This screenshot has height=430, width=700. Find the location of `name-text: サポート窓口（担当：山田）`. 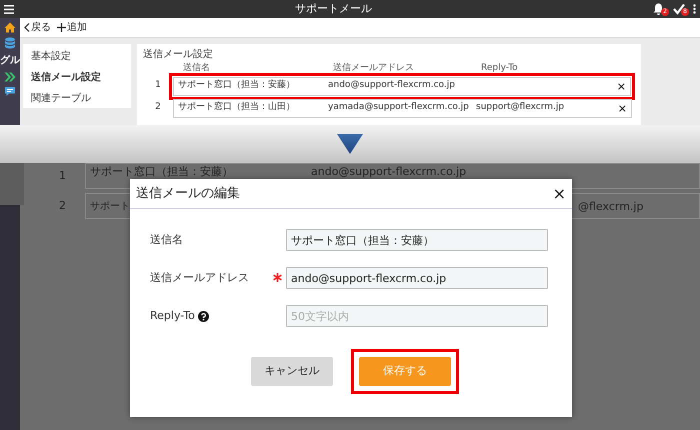

name-text: サポート窓口（担当：山田） is located at coordinates (236, 107).